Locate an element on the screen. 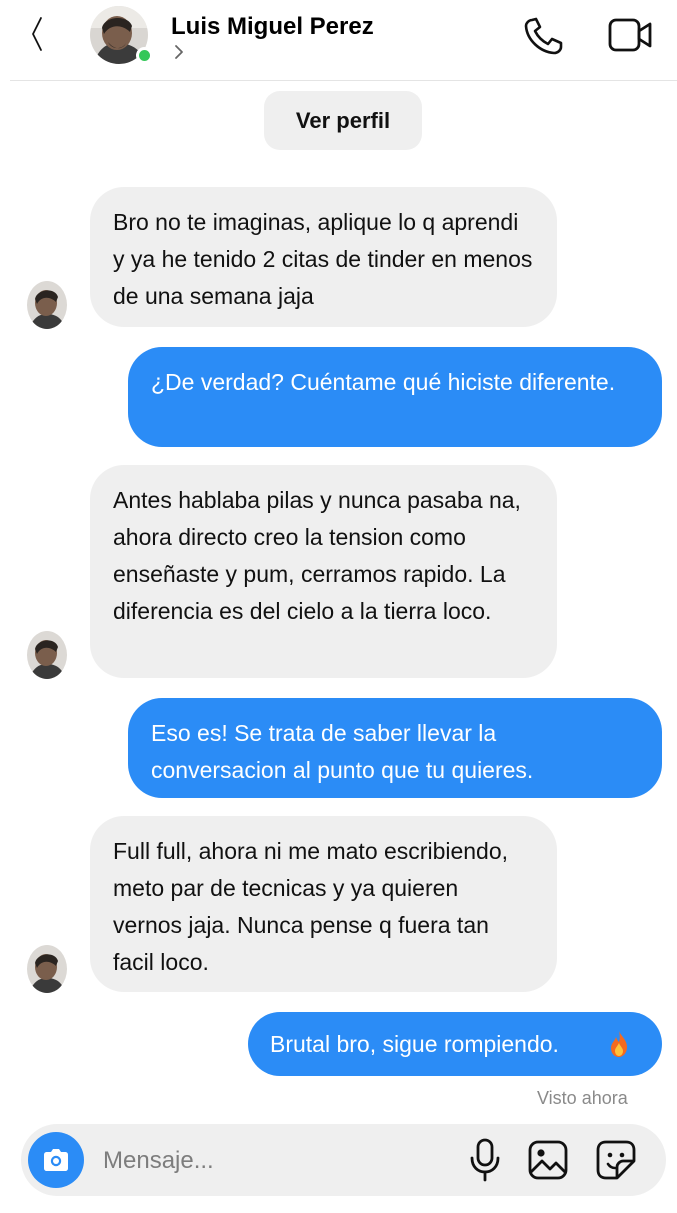  fire-emoji is located at coordinates (619, 1044).